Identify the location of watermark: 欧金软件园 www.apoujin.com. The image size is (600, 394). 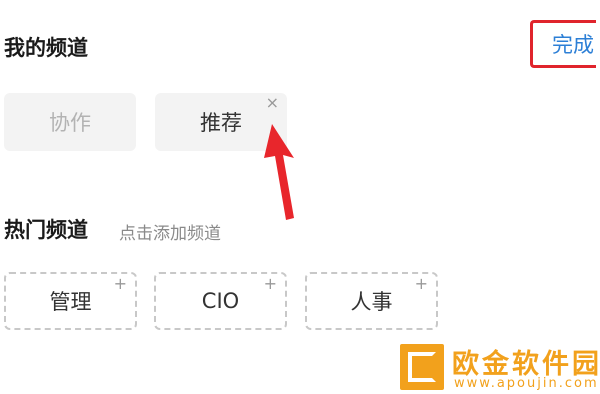
(499, 366).